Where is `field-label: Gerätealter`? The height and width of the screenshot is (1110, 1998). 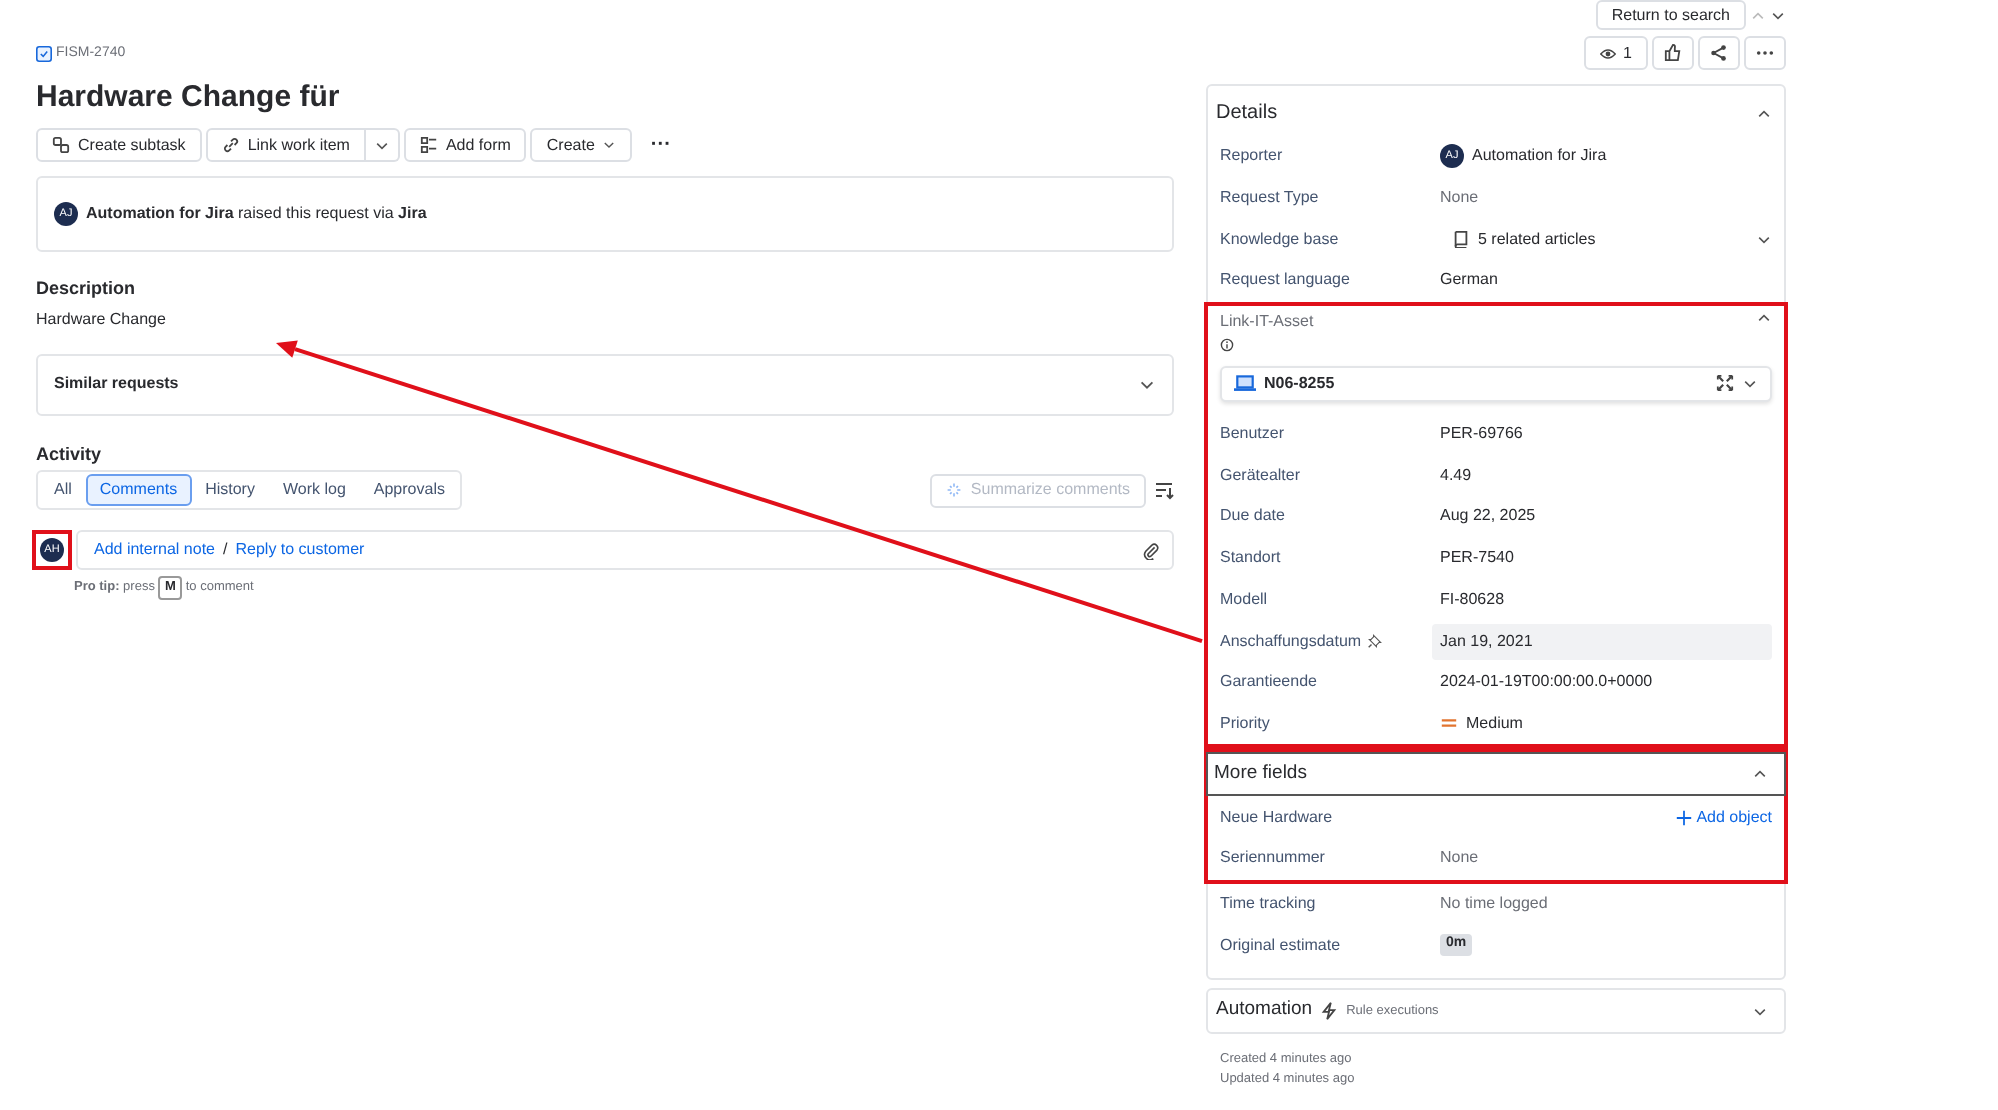 field-label: Gerätealter is located at coordinates (1260, 475).